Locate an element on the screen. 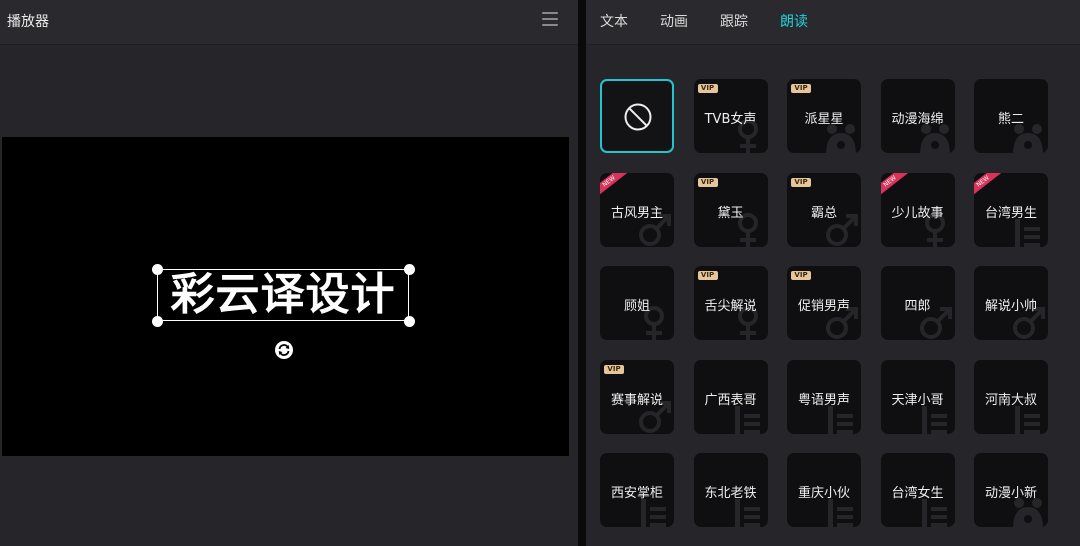  voice-card: 台湾女生 is located at coordinates (917, 490).